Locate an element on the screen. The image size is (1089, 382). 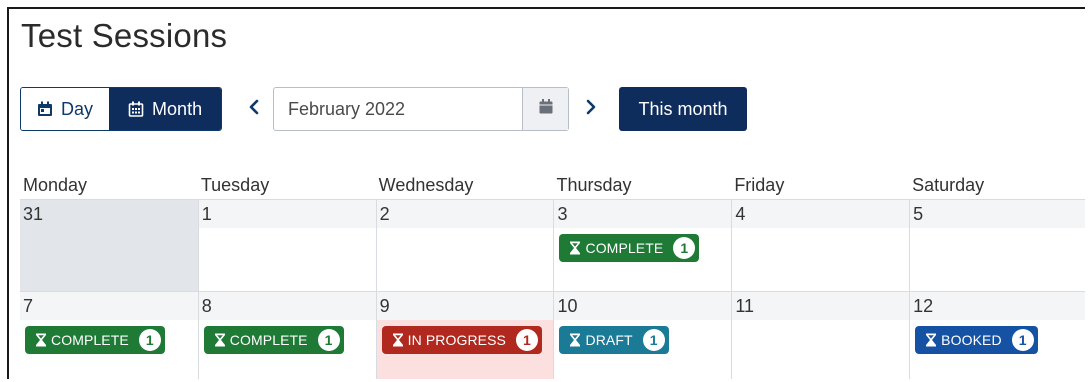
calendar-day-cell-today: 9 IN PROGRESS 1 is located at coordinates (464, 335).